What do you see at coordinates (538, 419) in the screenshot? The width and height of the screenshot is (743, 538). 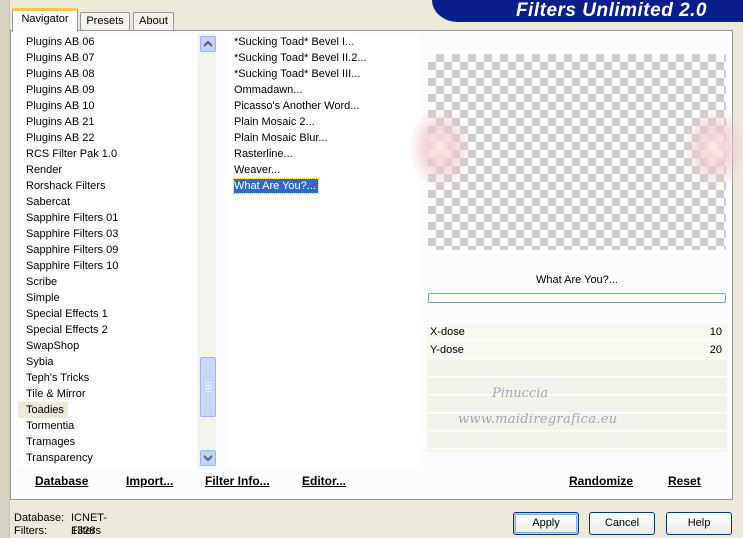 I see `watermark-url: www.maidiregrafica.eu` at bounding box center [538, 419].